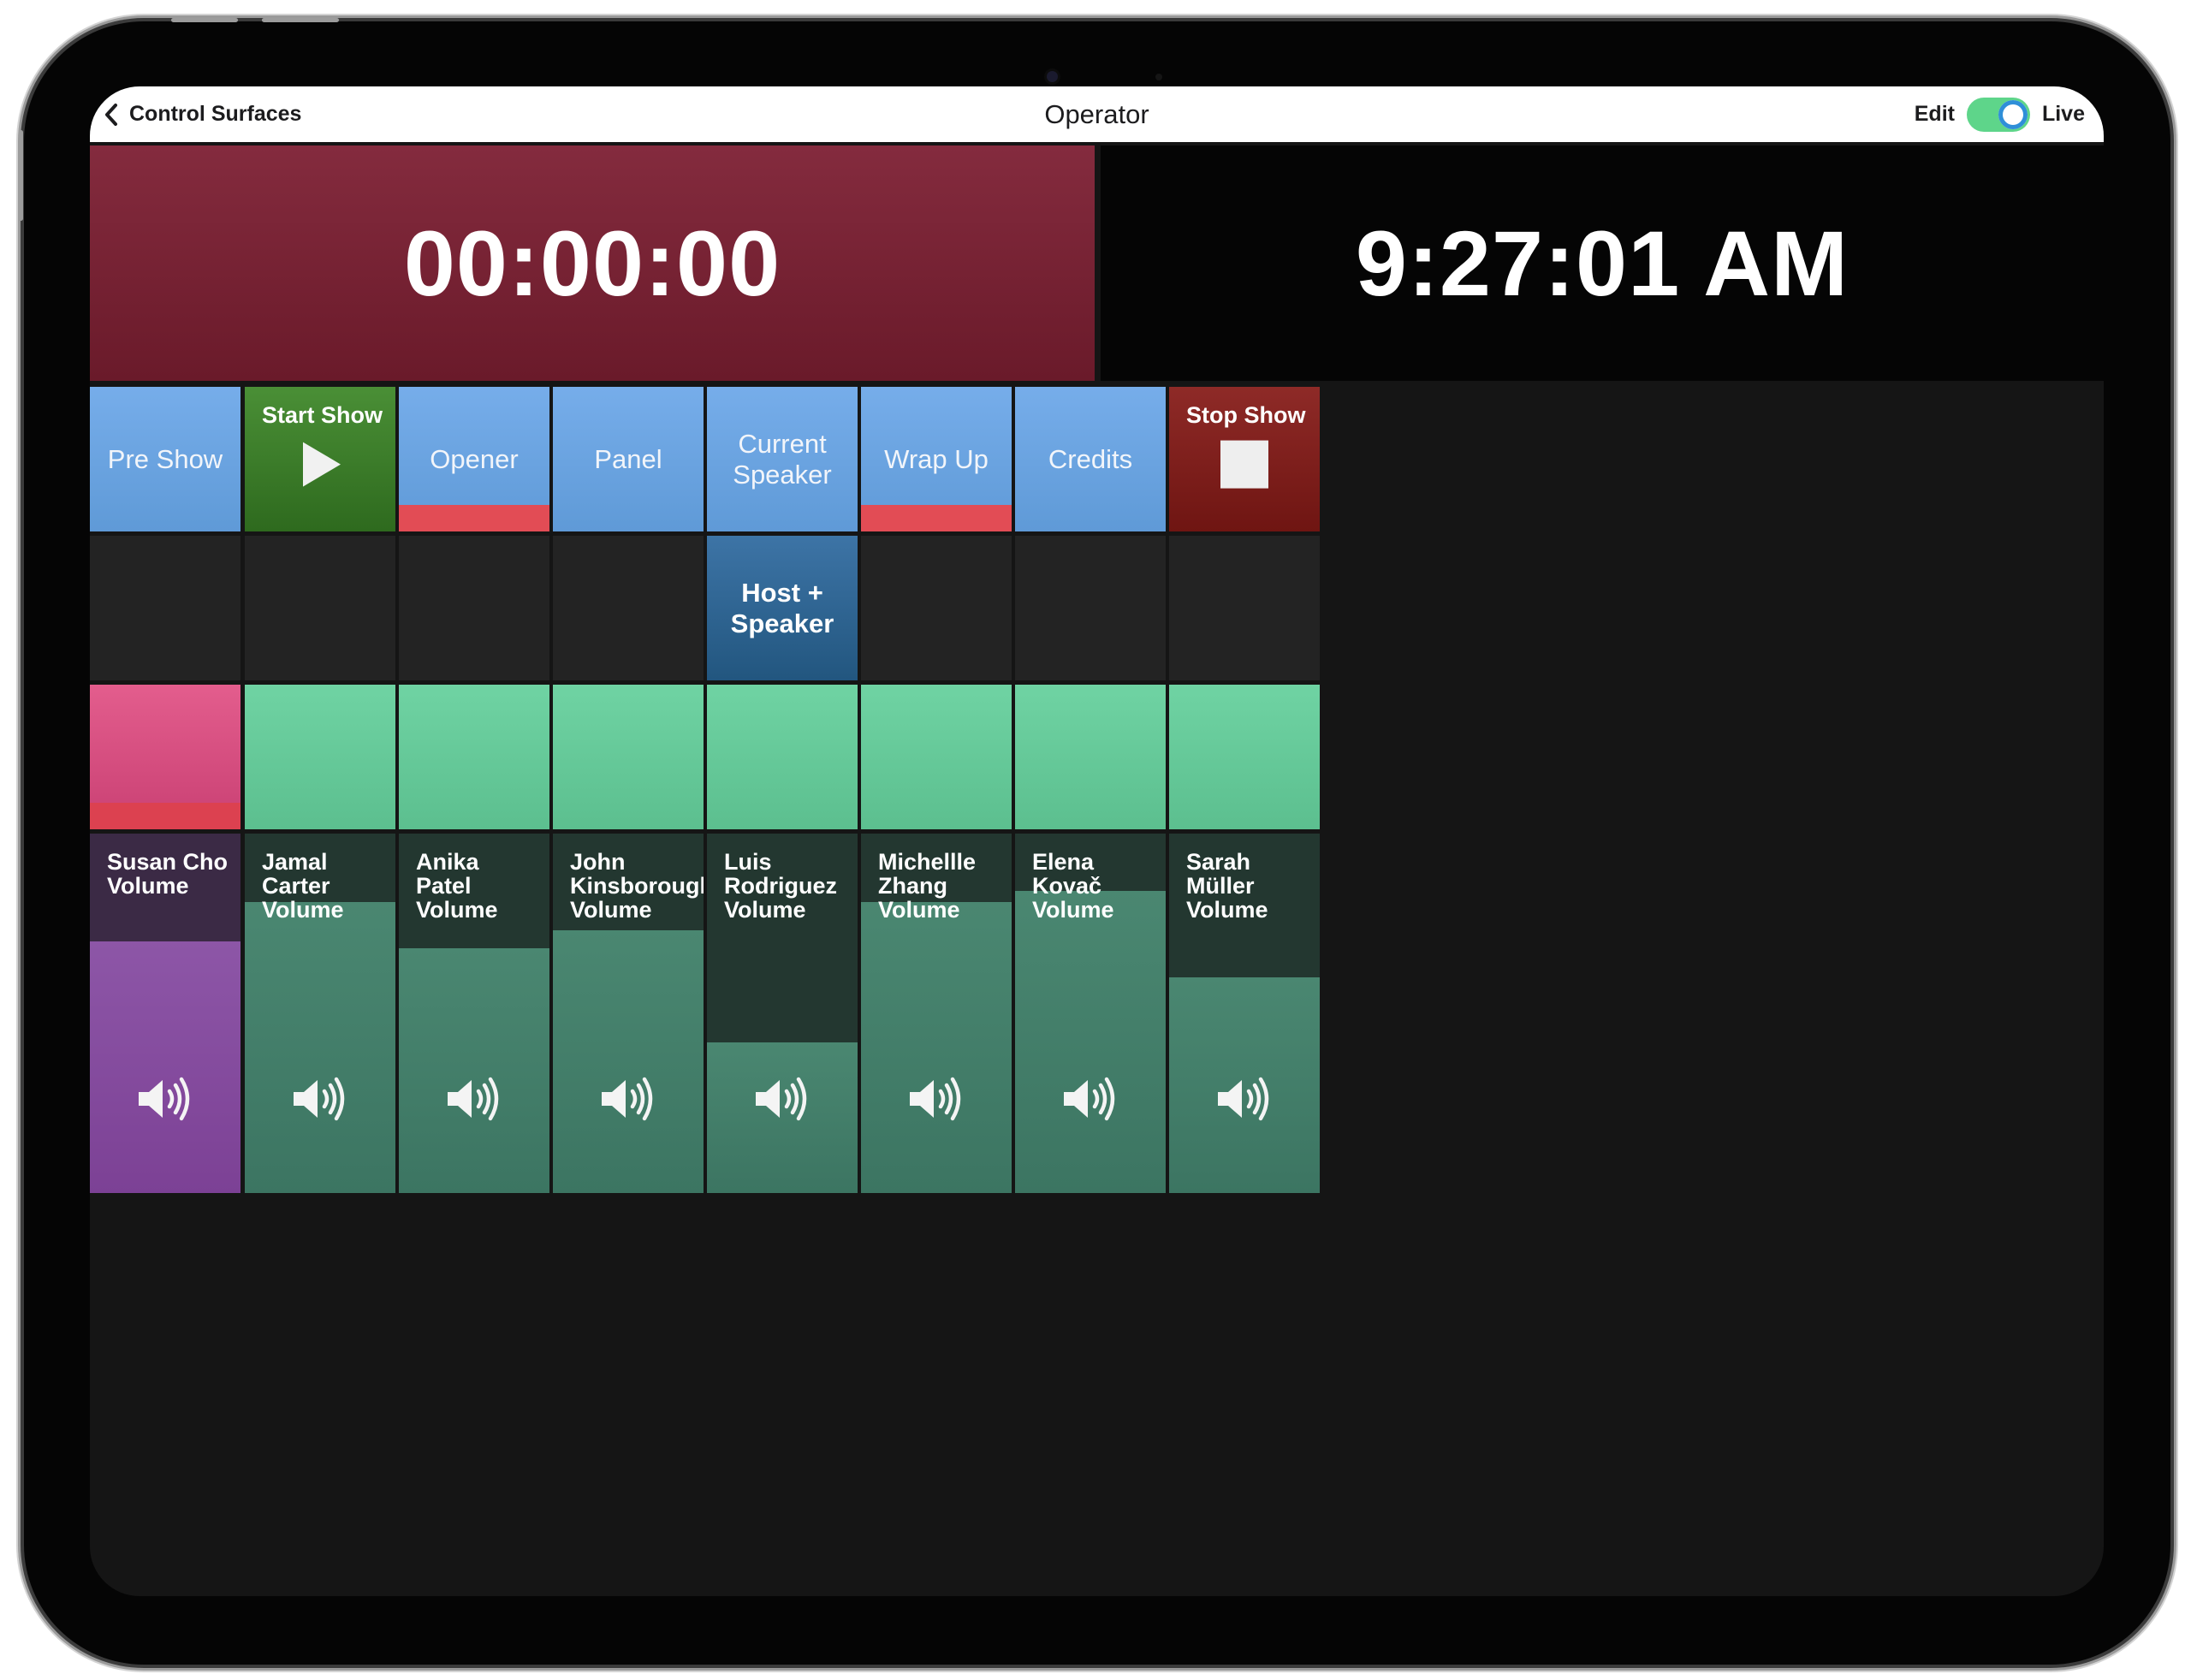 The image size is (2191, 1680). Describe the element at coordinates (927, 886) in the screenshot. I see `volume-fader-label: Michellle Zhang Volume` at that location.